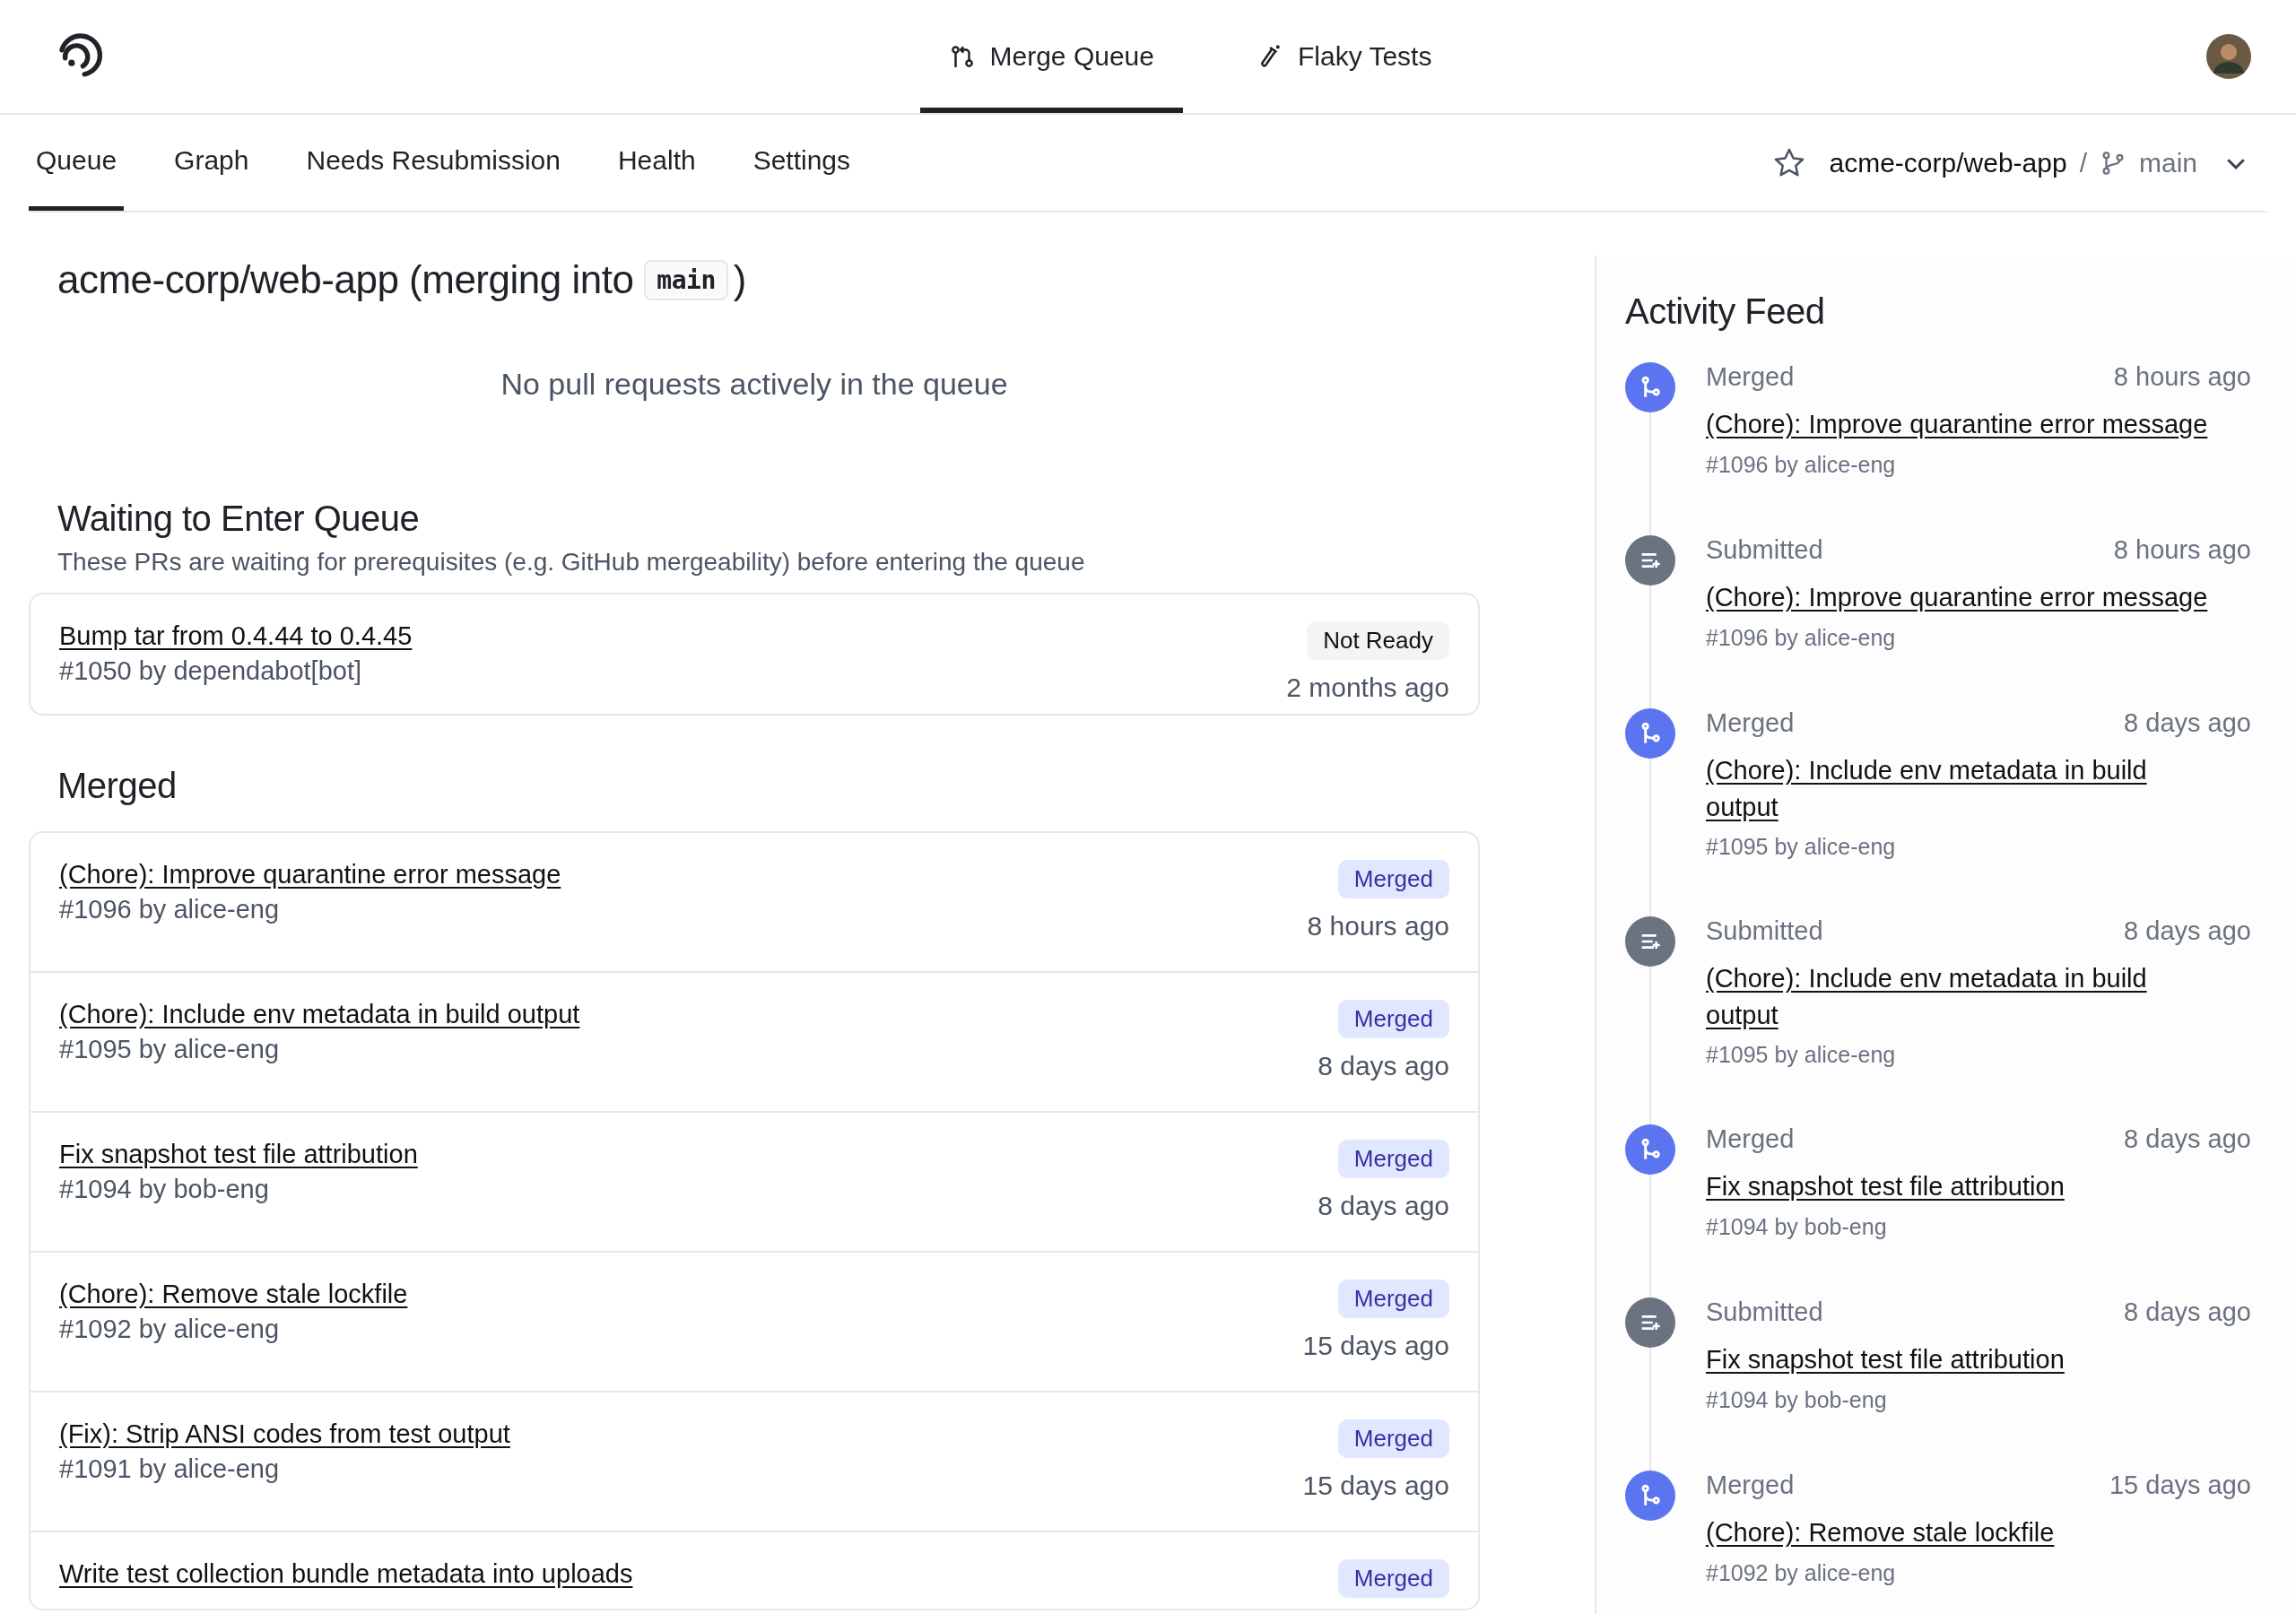 Image resolution: width=2296 pixels, height=1614 pixels. I want to click on branch-code: main, so click(686, 279).